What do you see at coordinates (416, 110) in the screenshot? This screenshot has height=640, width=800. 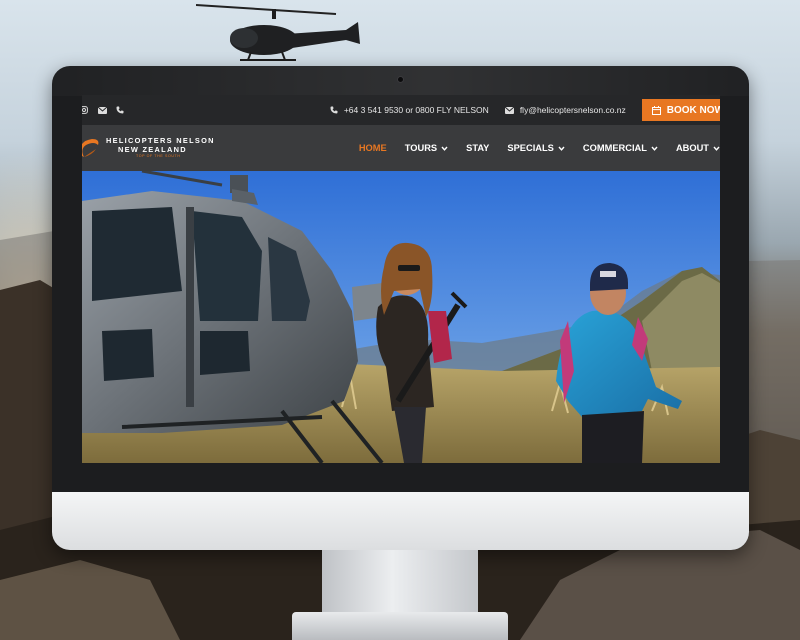 I see `phone-text: +64 3 541 9530 or 0800 FLY NELSON` at bounding box center [416, 110].